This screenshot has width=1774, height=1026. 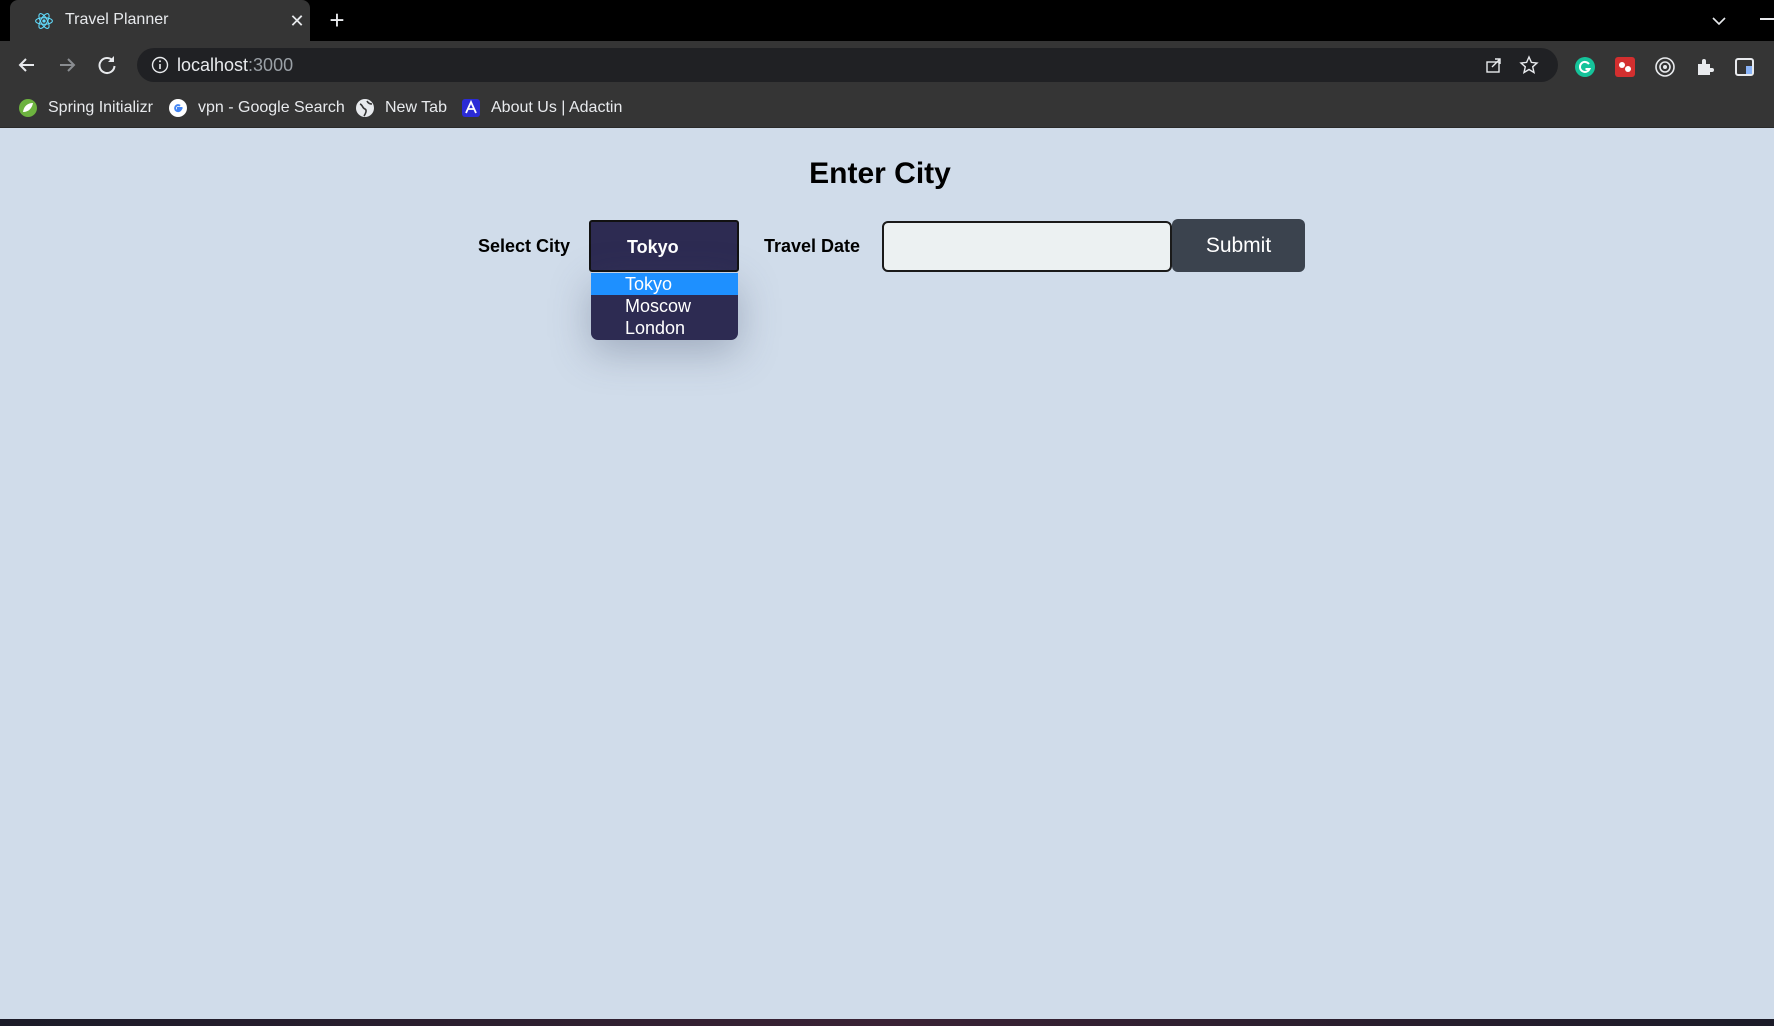 I want to click on bookmark-label: Spring Initializr, so click(x=100, y=107).